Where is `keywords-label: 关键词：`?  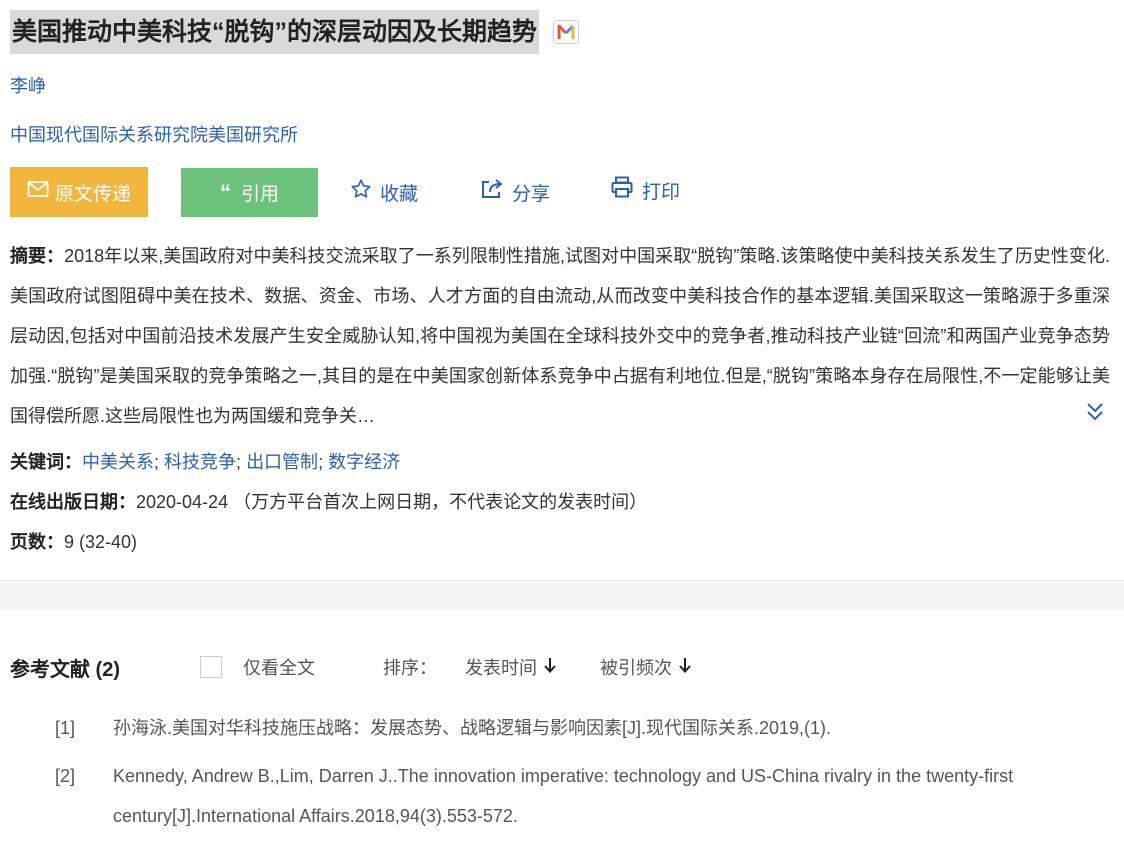
keywords-label: 关键词： is located at coordinates (46, 462).